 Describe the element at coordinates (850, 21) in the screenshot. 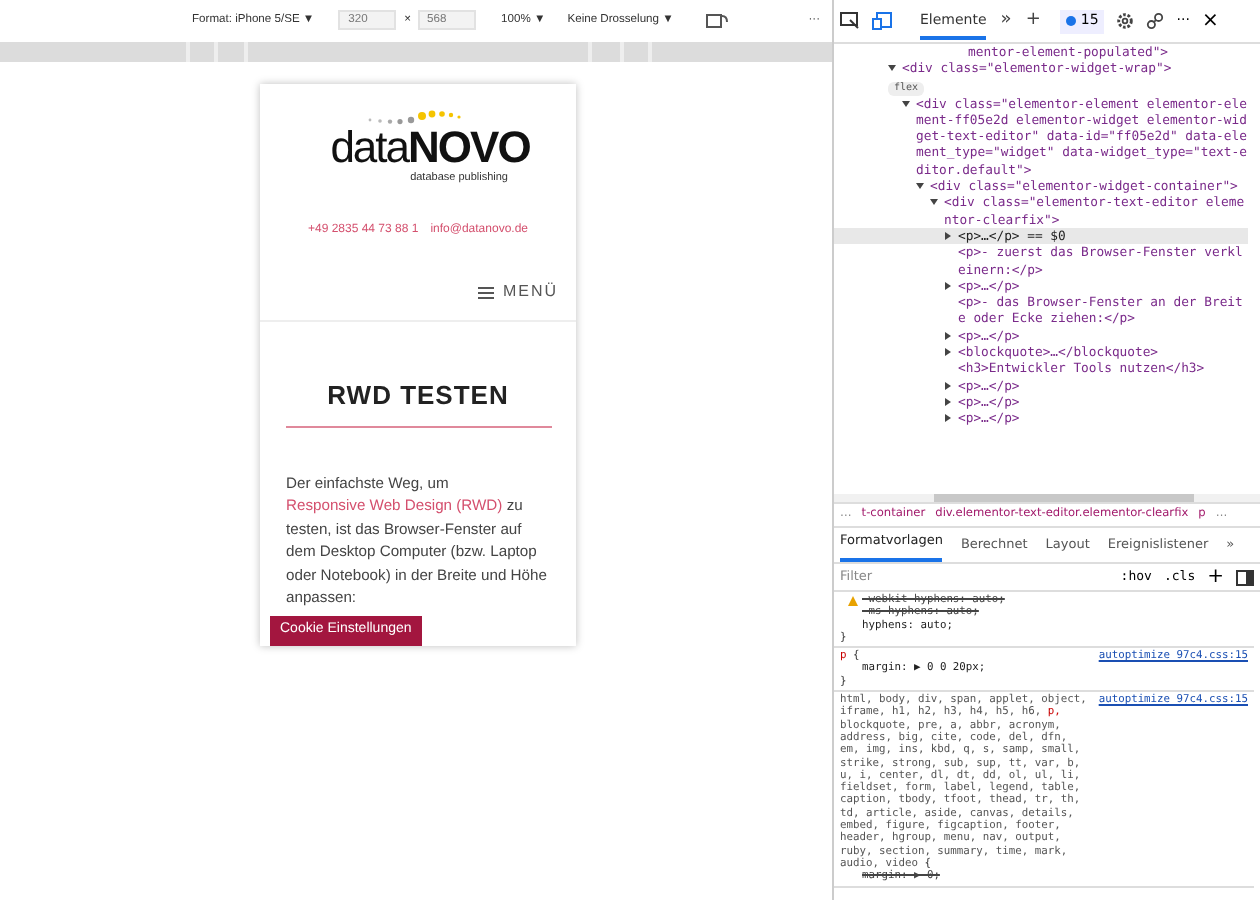

I see `inspect-icon` at that location.